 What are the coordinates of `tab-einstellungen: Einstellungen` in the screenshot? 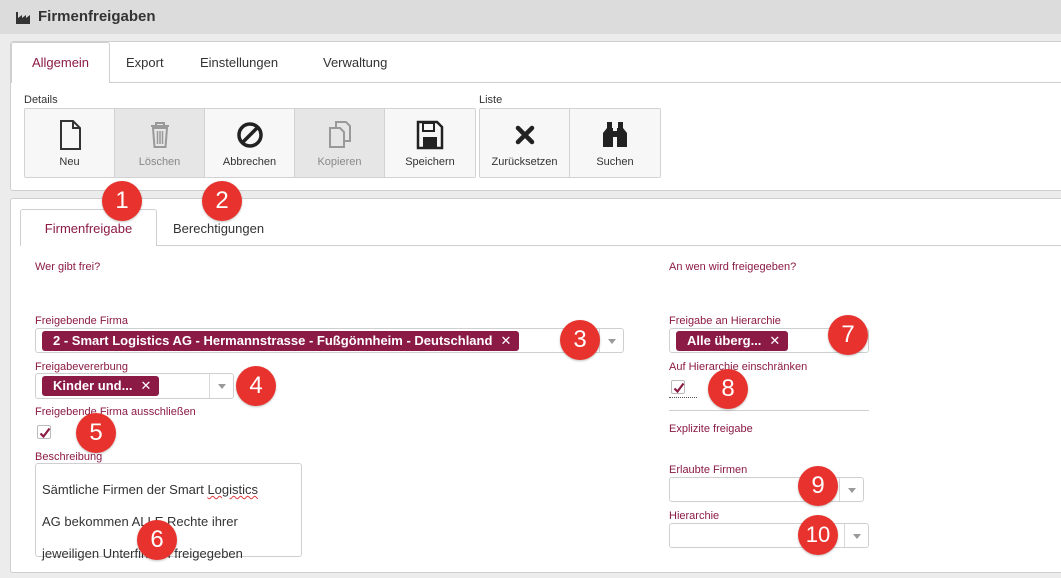 It's located at (239, 62).